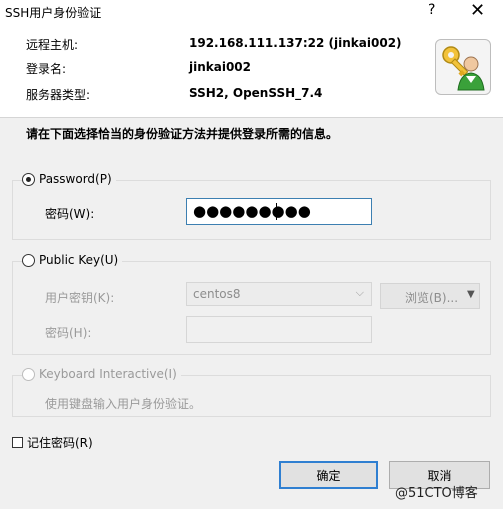 Image resolution: width=503 pixels, height=509 pixels. Describe the element at coordinates (60, 443) in the screenshot. I see `remember-label: 记住密码(R)` at that location.